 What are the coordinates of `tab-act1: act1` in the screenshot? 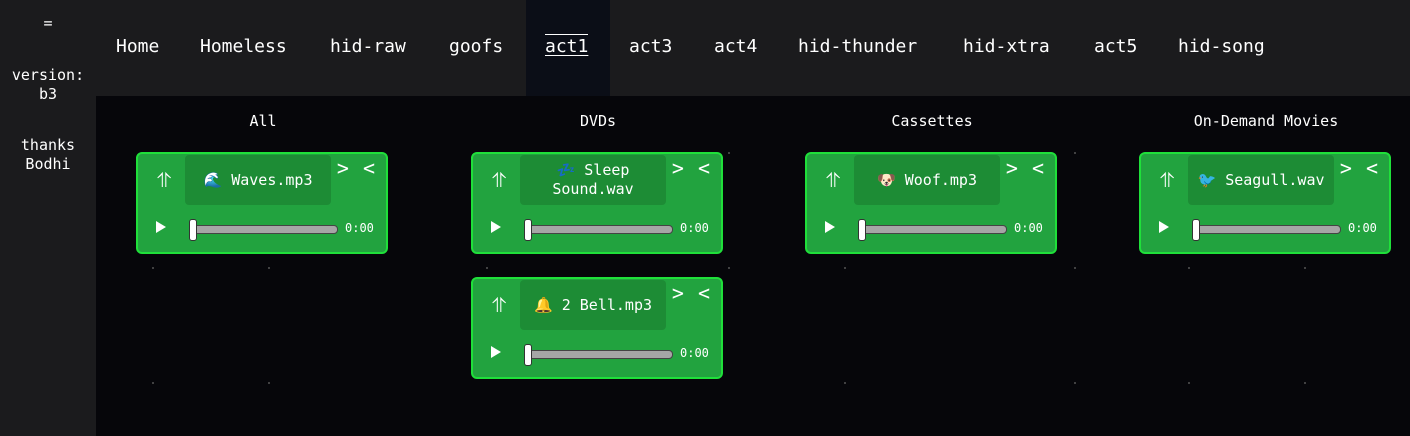 It's located at (567, 46).